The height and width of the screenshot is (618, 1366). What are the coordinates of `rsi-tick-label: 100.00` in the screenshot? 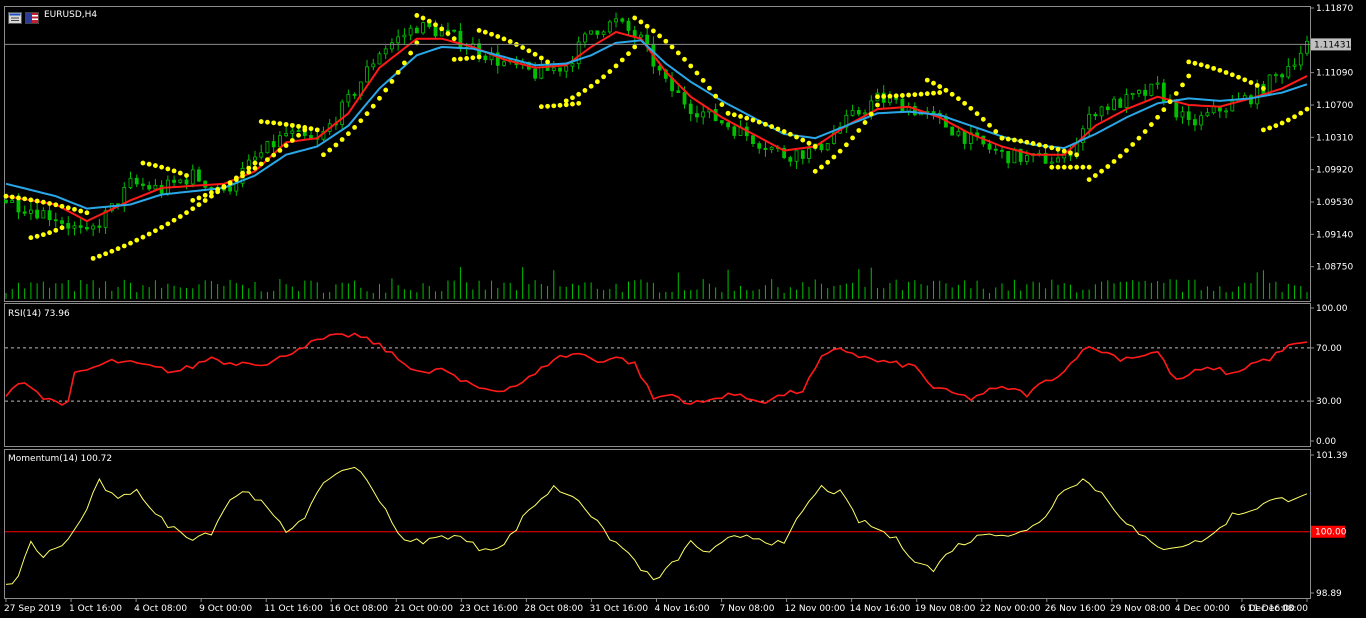 It's located at (1332, 309).